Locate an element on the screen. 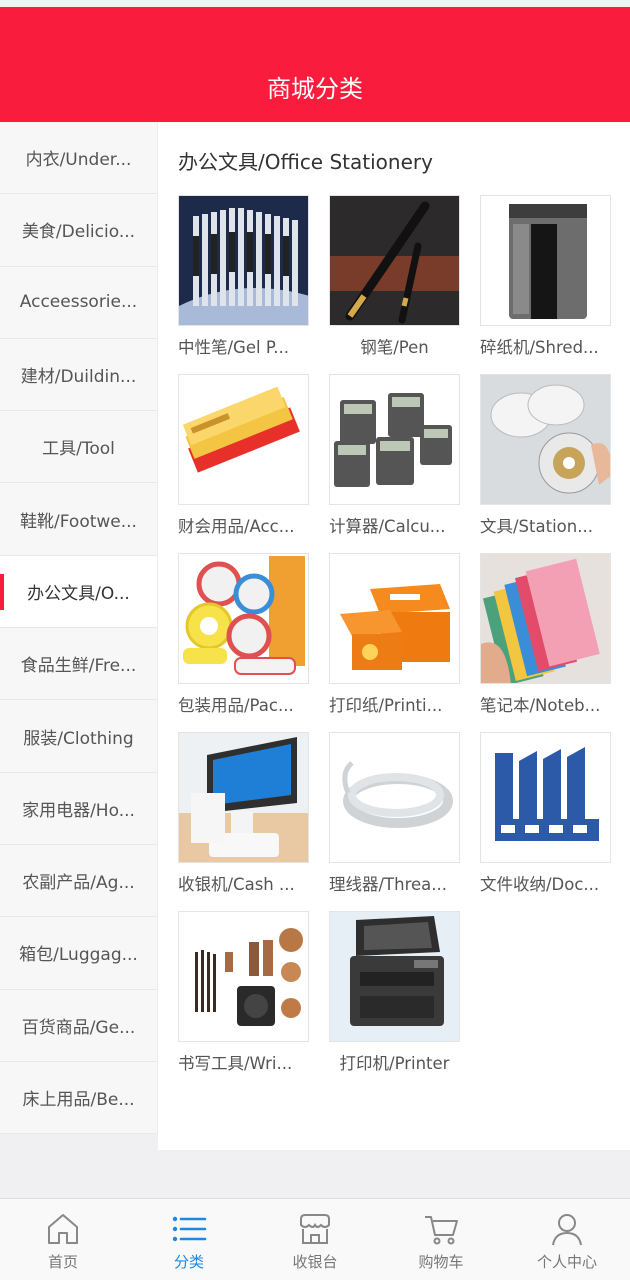  cash-register-image is located at coordinates (243, 797).